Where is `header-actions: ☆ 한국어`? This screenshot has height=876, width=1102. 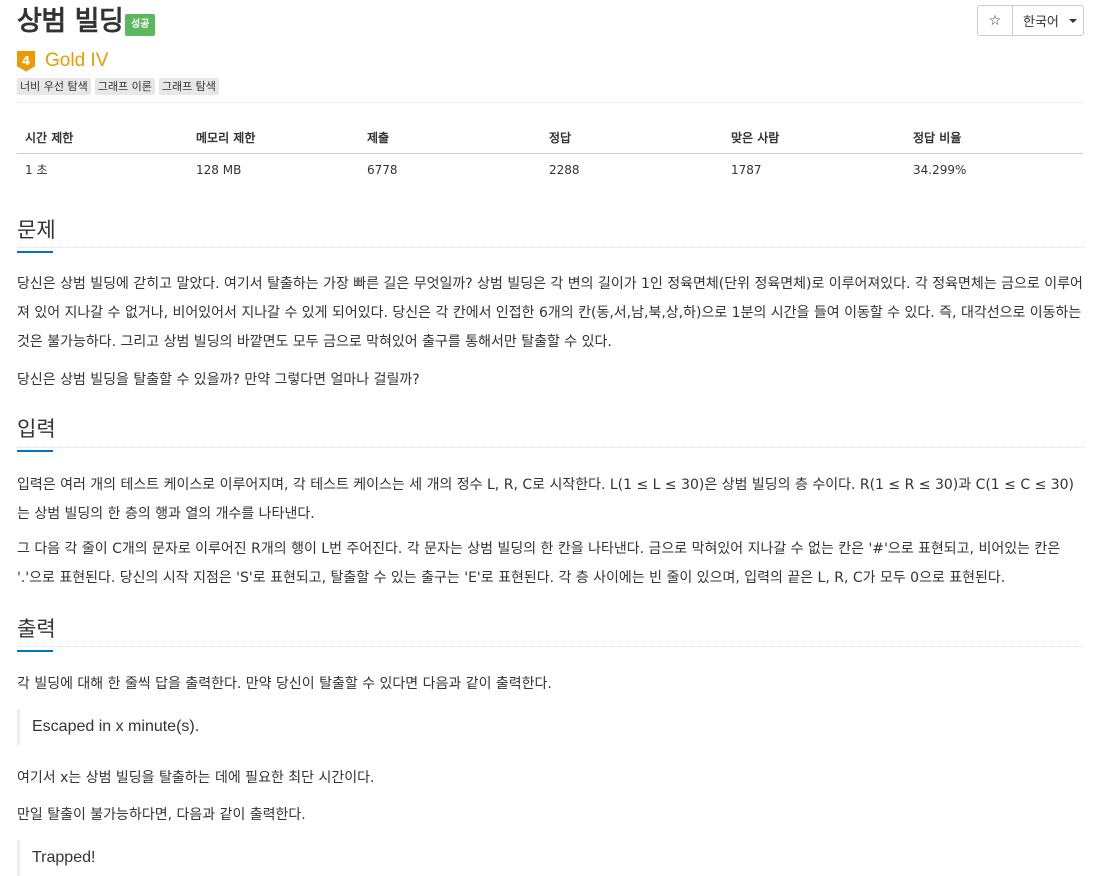
header-actions: ☆ 한국어 is located at coordinates (1030, 20).